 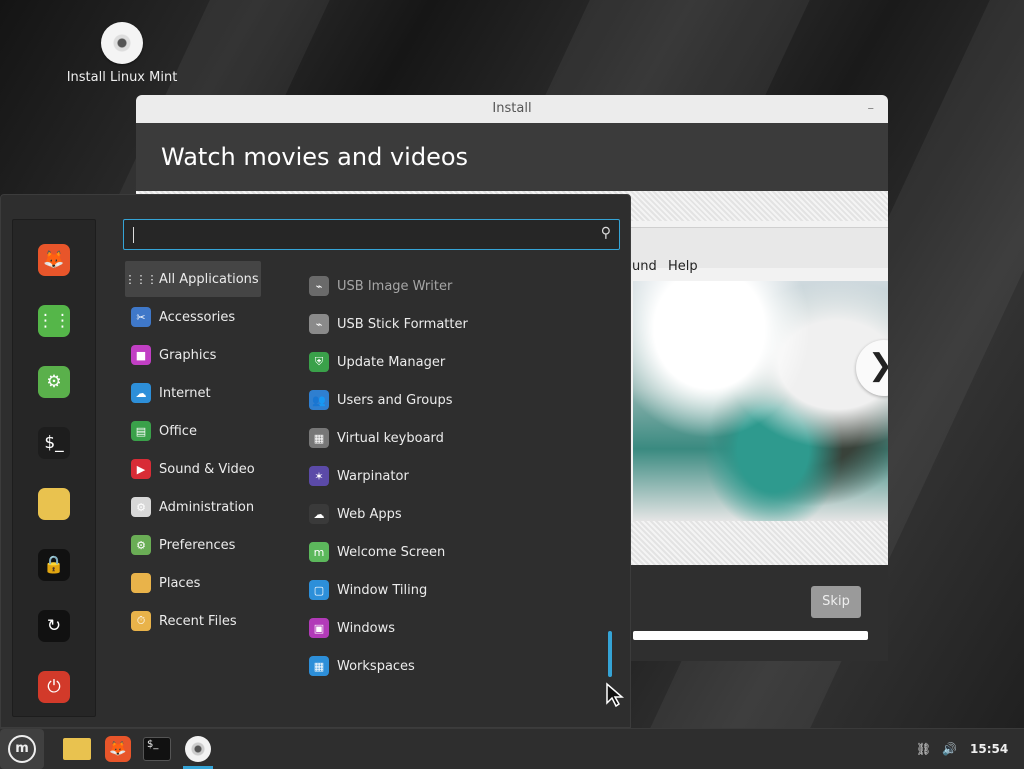 What do you see at coordinates (377, 552) in the screenshot?
I see `app-welcome-screen: m Welcome Screen` at bounding box center [377, 552].